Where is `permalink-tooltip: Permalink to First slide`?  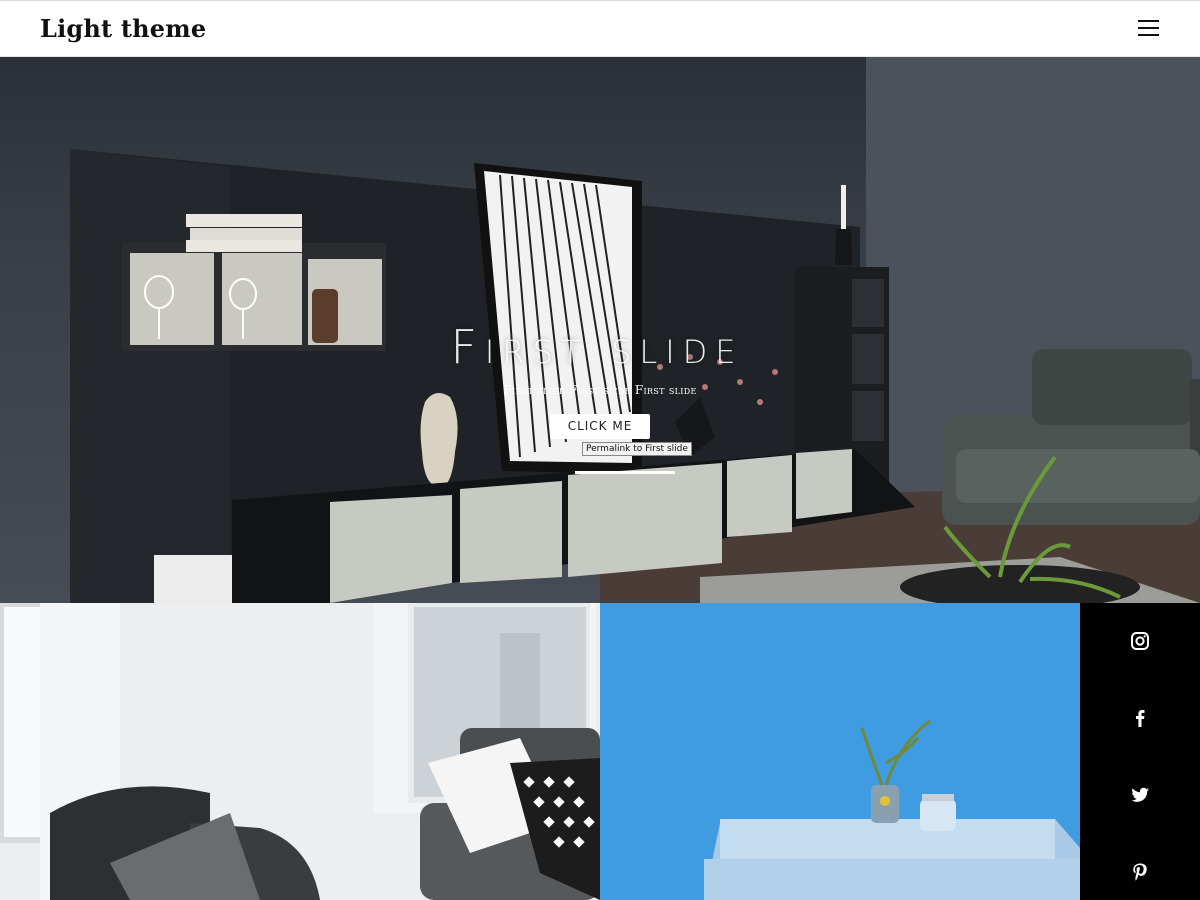
permalink-tooltip: Permalink to First slide is located at coordinates (637, 449).